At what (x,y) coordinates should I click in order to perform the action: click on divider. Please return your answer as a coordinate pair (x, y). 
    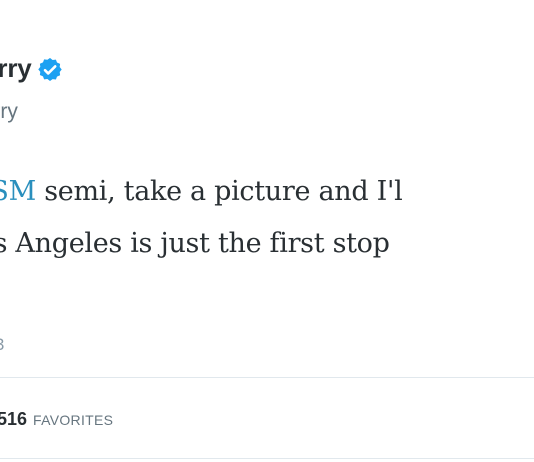
    Looking at the image, I should click on (267, 377).